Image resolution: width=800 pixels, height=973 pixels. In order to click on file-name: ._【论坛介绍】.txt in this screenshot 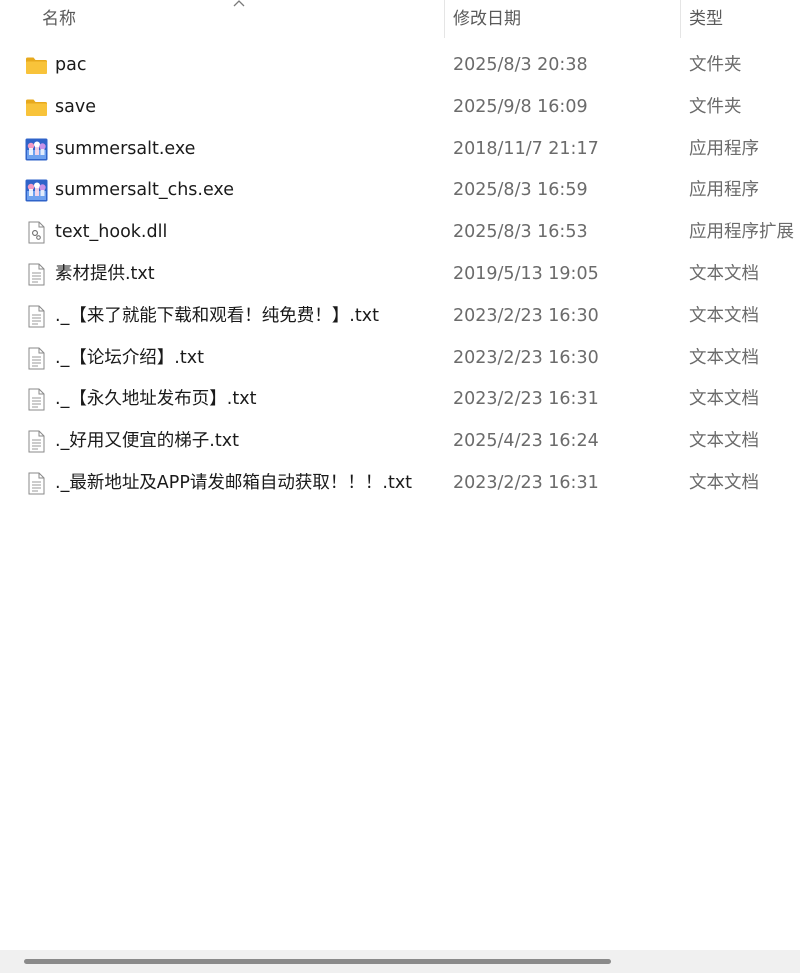, I will do `click(129, 357)`.